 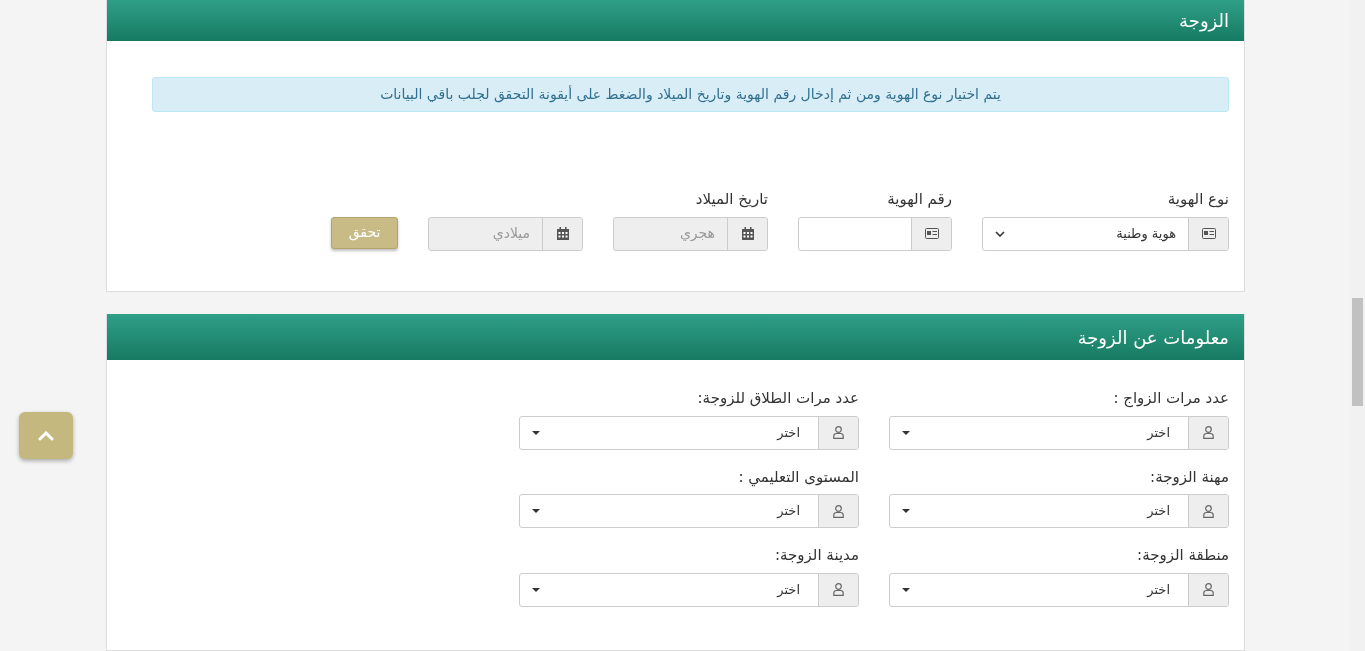 I want to click on field-label: مهنة الزوجة:, so click(x=1189, y=477).